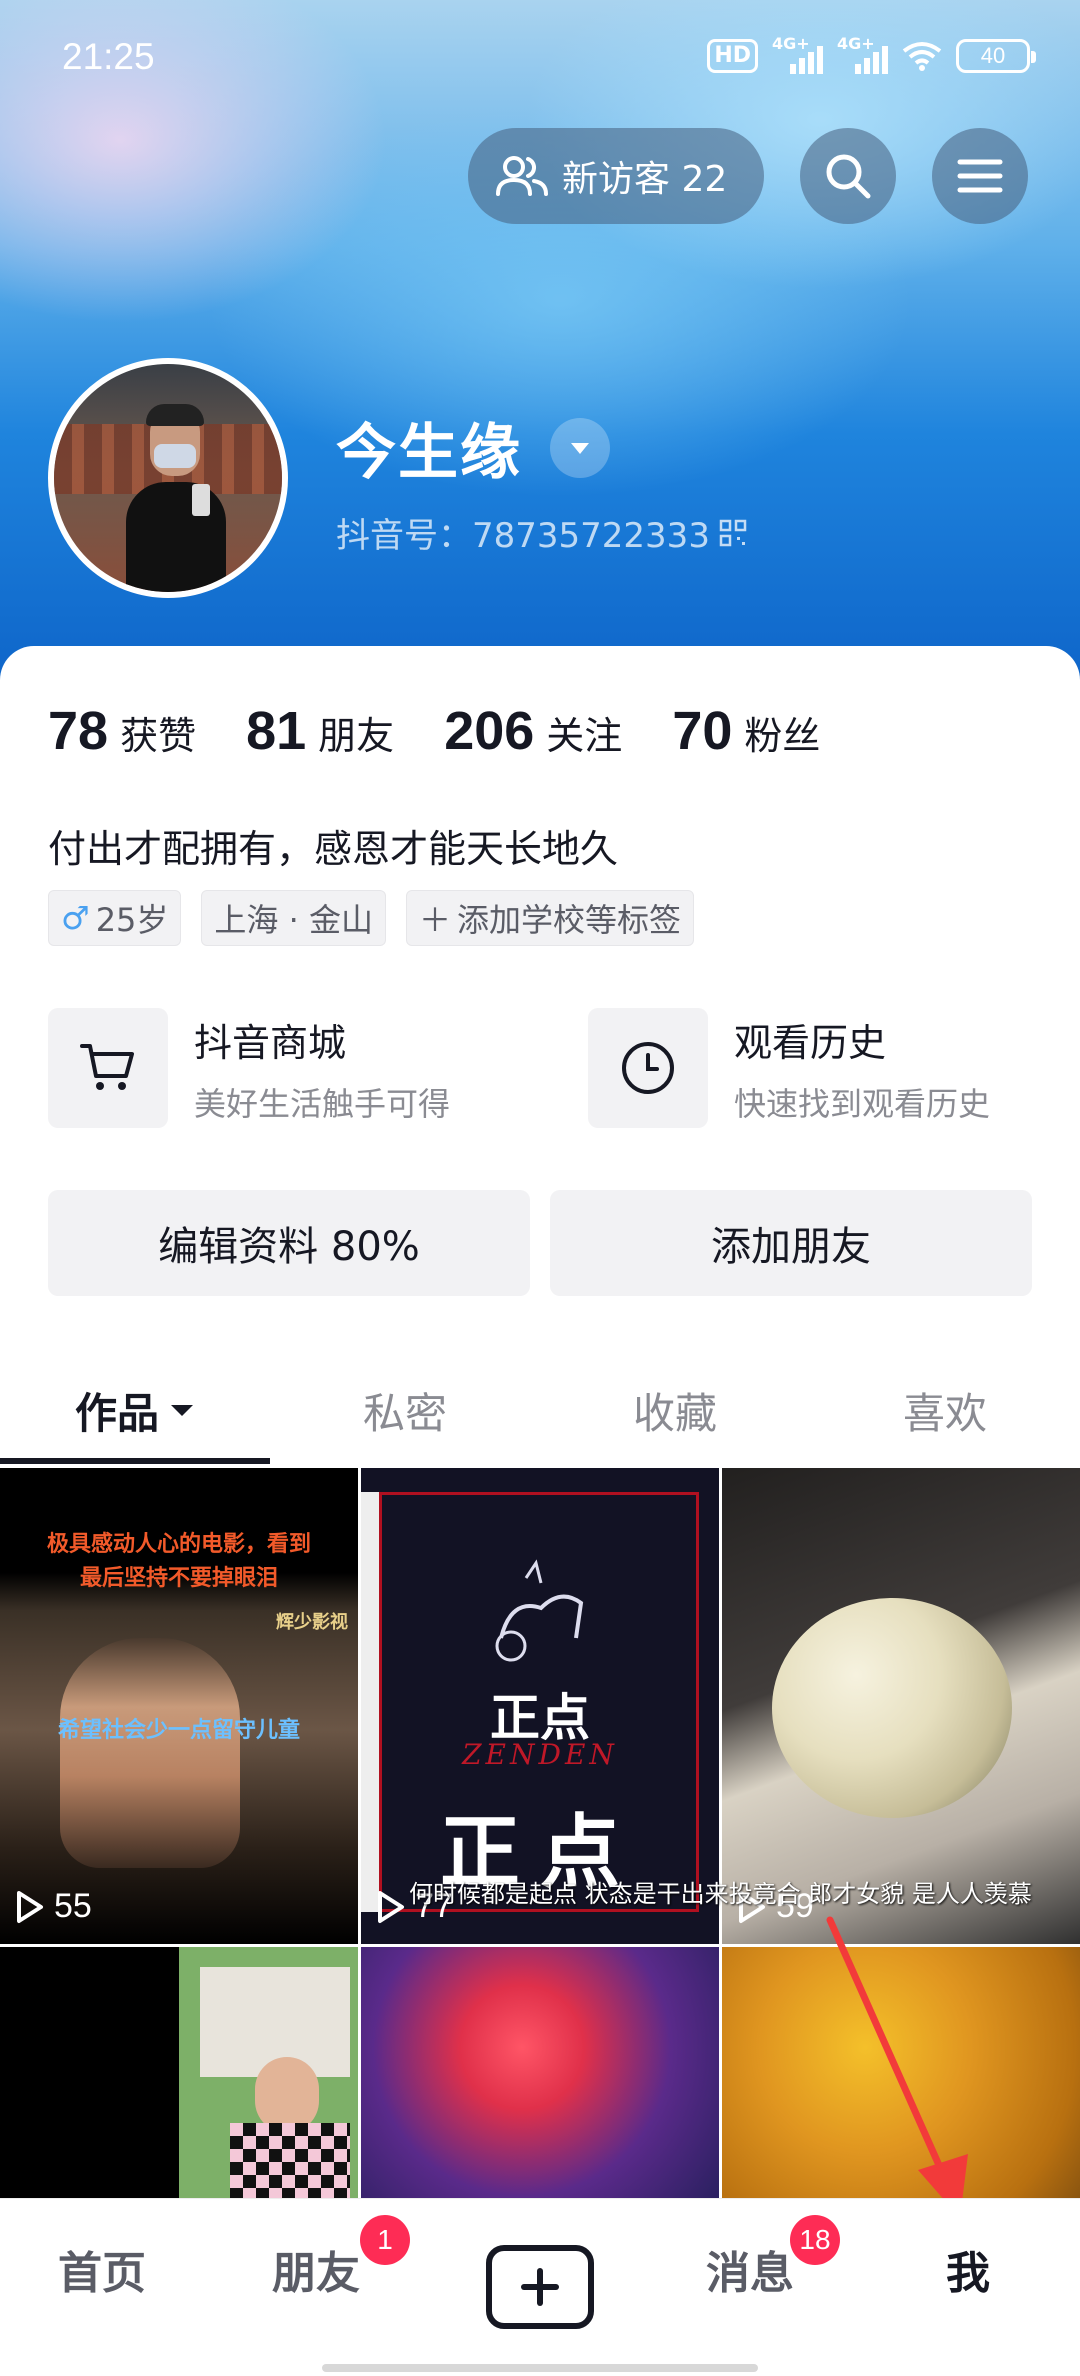 This screenshot has width=1080, height=2376. Describe the element at coordinates (539, 1610) in the screenshot. I see `horse-chariot-logo` at that location.